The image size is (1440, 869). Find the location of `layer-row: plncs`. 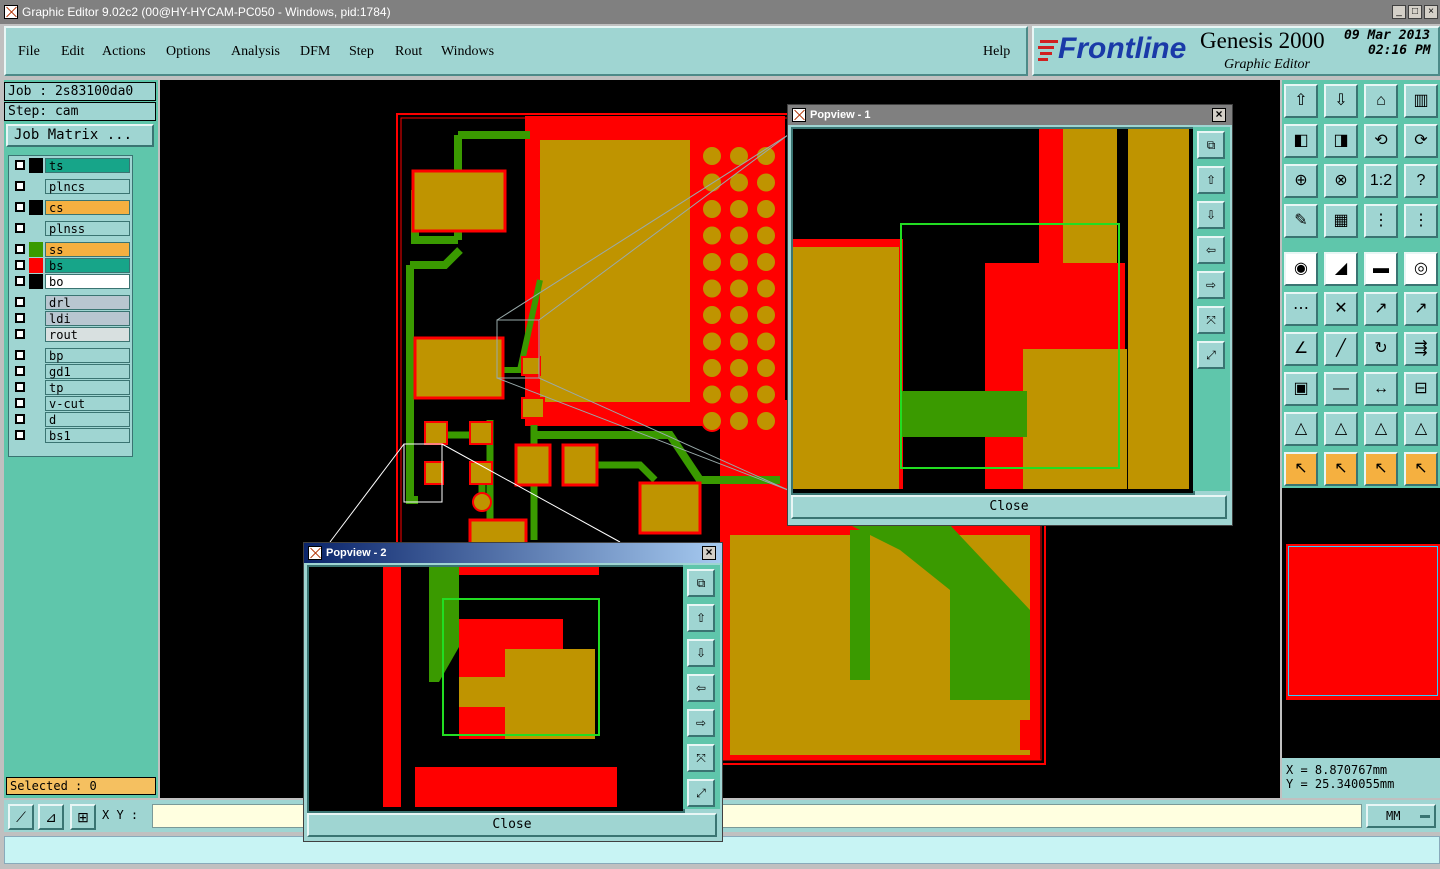

layer-row: plncs is located at coordinates (70, 186).